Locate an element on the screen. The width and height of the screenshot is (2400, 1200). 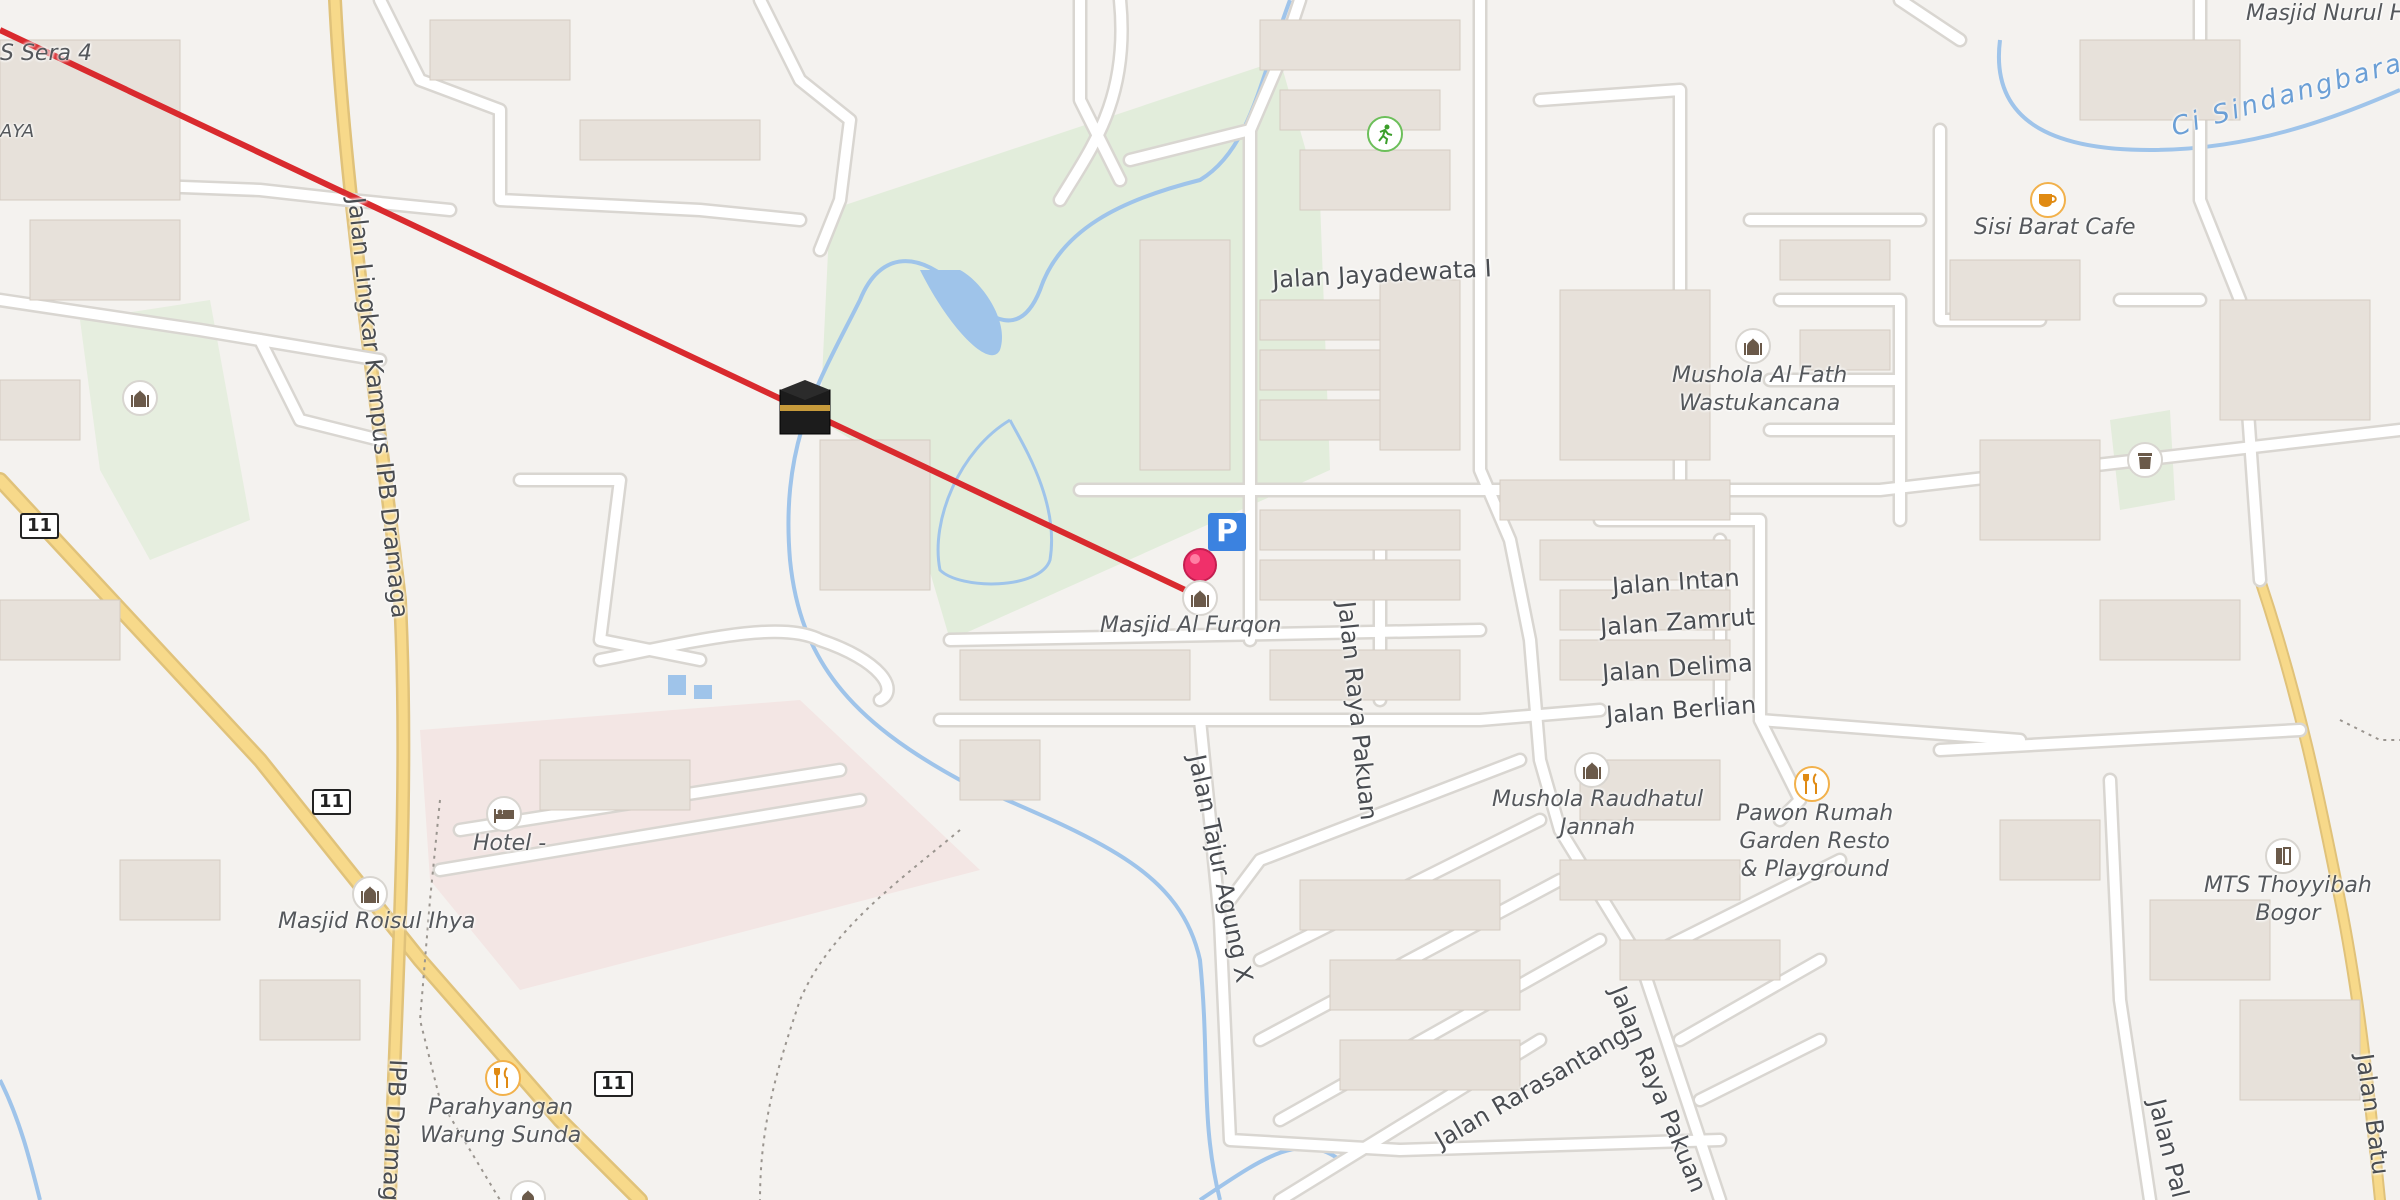
place-label-parahyangan: Parahyangan Warung Sunda is located at coordinates (500, 1122).